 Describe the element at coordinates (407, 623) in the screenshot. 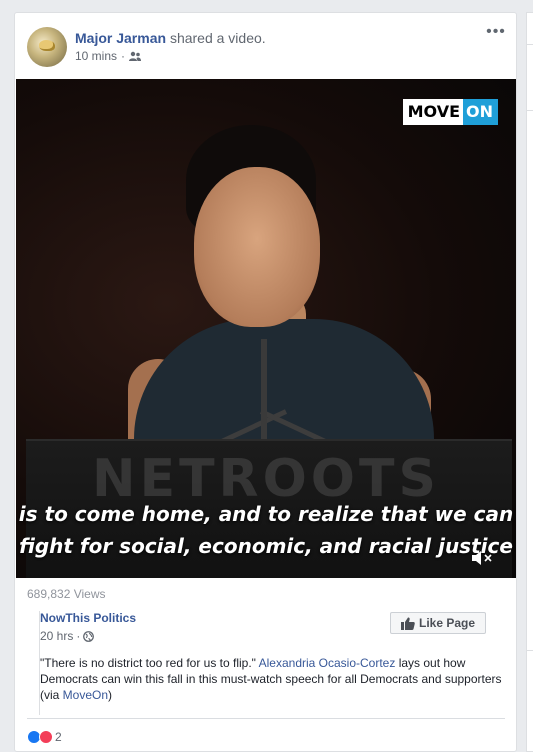

I see `thumbs-up-icon` at that location.